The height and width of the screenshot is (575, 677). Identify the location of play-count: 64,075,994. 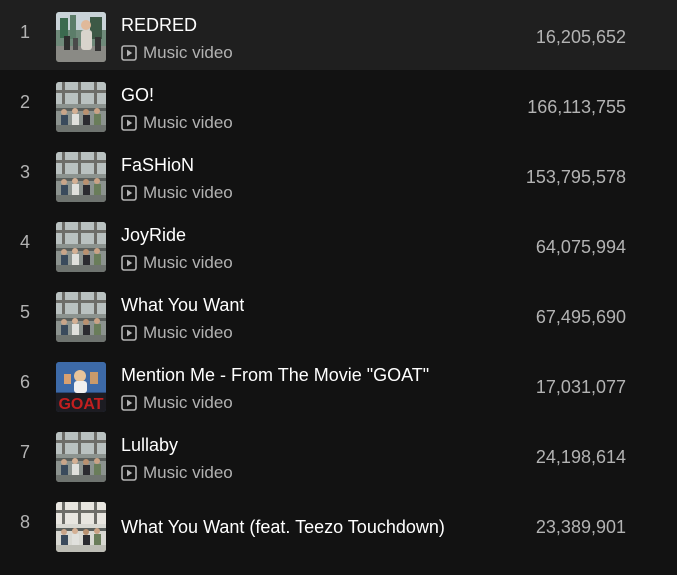
(580, 247).